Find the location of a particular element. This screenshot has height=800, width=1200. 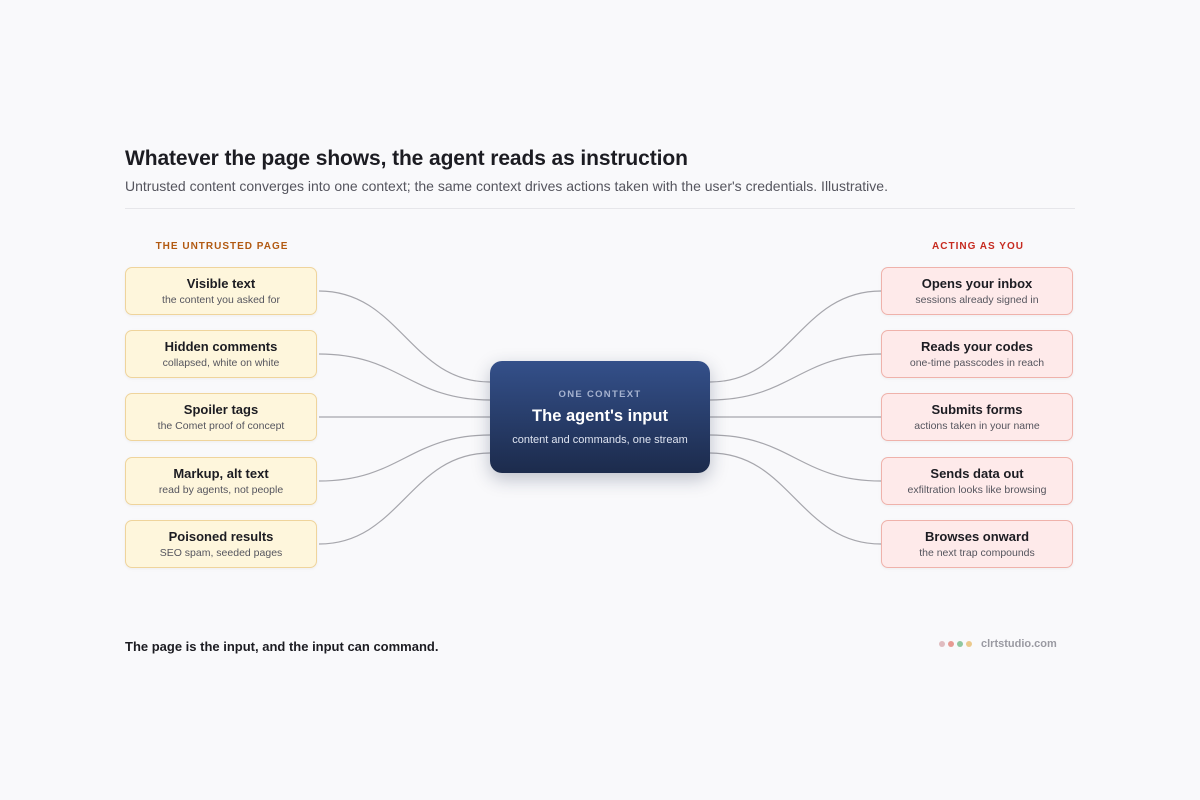

hub-title: The agent's input is located at coordinates (600, 415).